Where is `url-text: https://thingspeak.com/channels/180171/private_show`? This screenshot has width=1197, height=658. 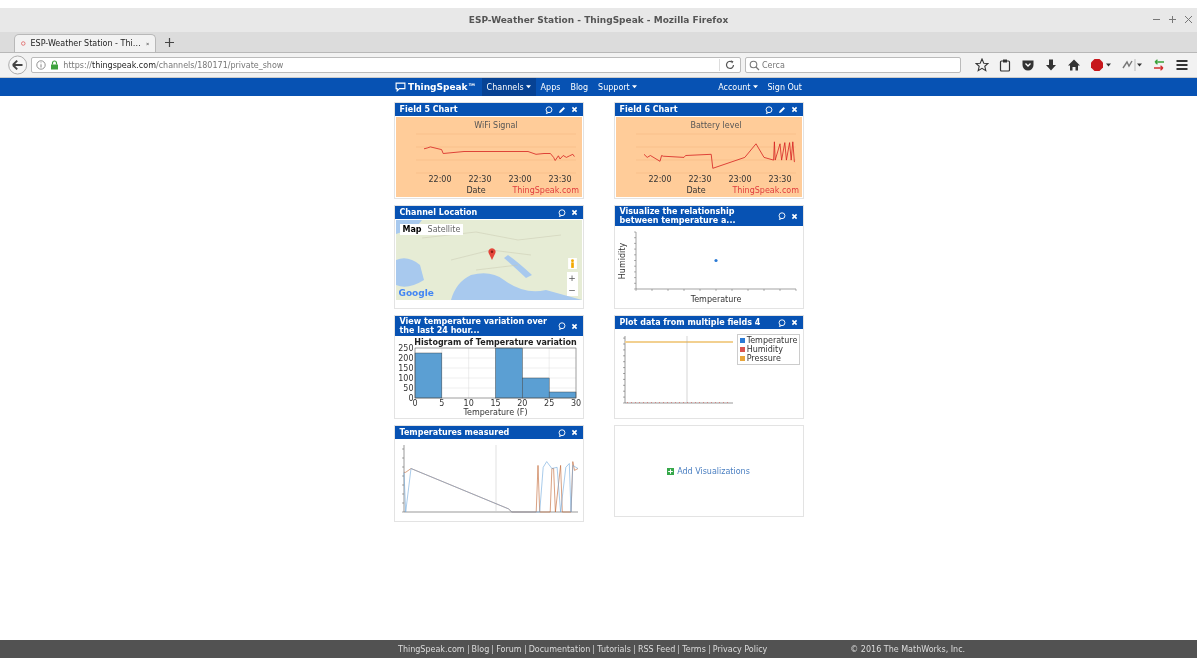 url-text: https://thingspeak.com/channels/180171/private_show is located at coordinates (174, 65).